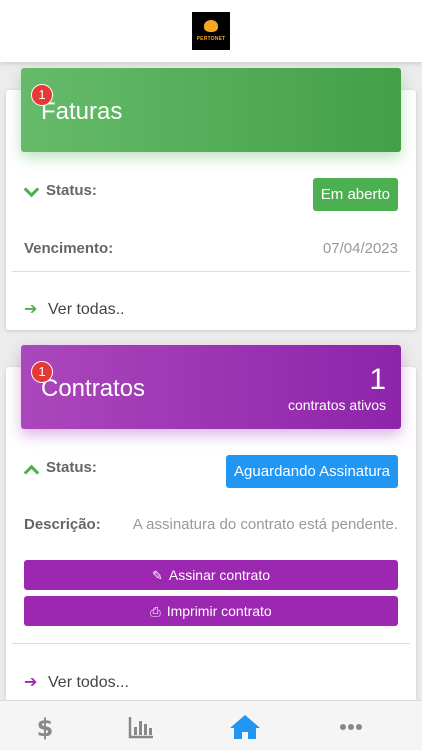 This screenshot has height=750, width=422. Describe the element at coordinates (42, 372) in the screenshot. I see `contratos-notification-badge: 1` at that location.